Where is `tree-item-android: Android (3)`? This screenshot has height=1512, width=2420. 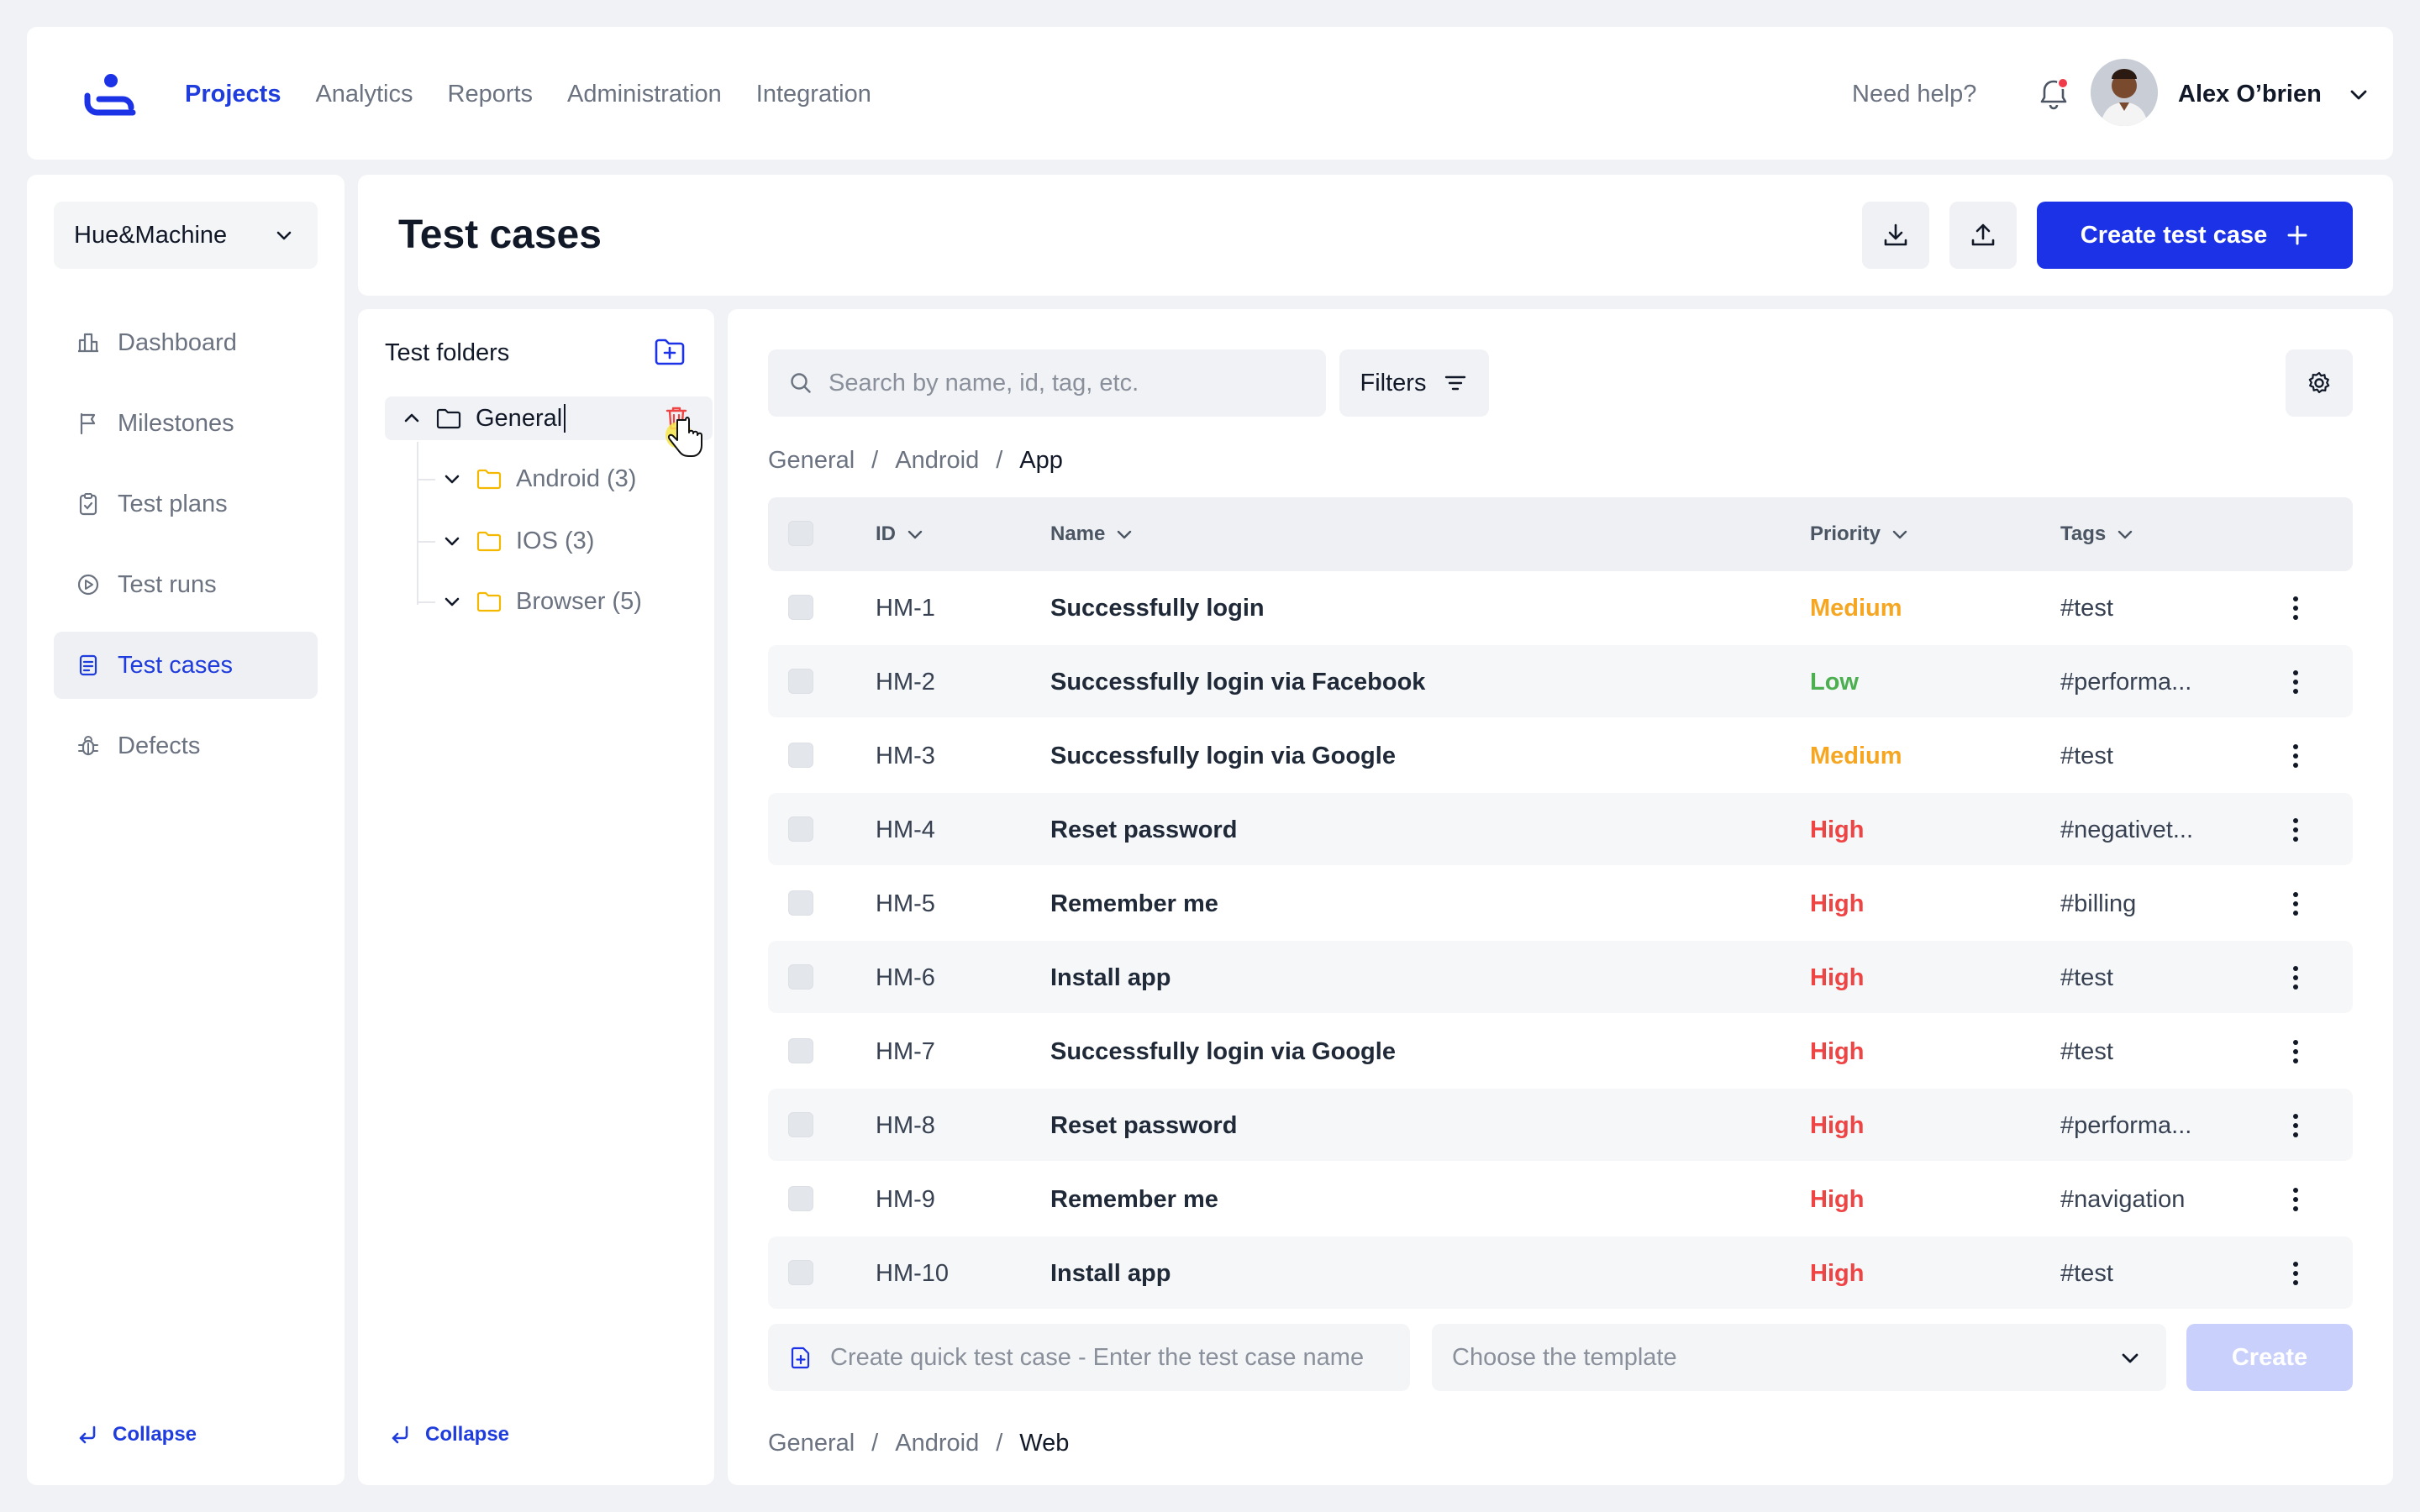
tree-item-android: Android (3) is located at coordinates (539, 479).